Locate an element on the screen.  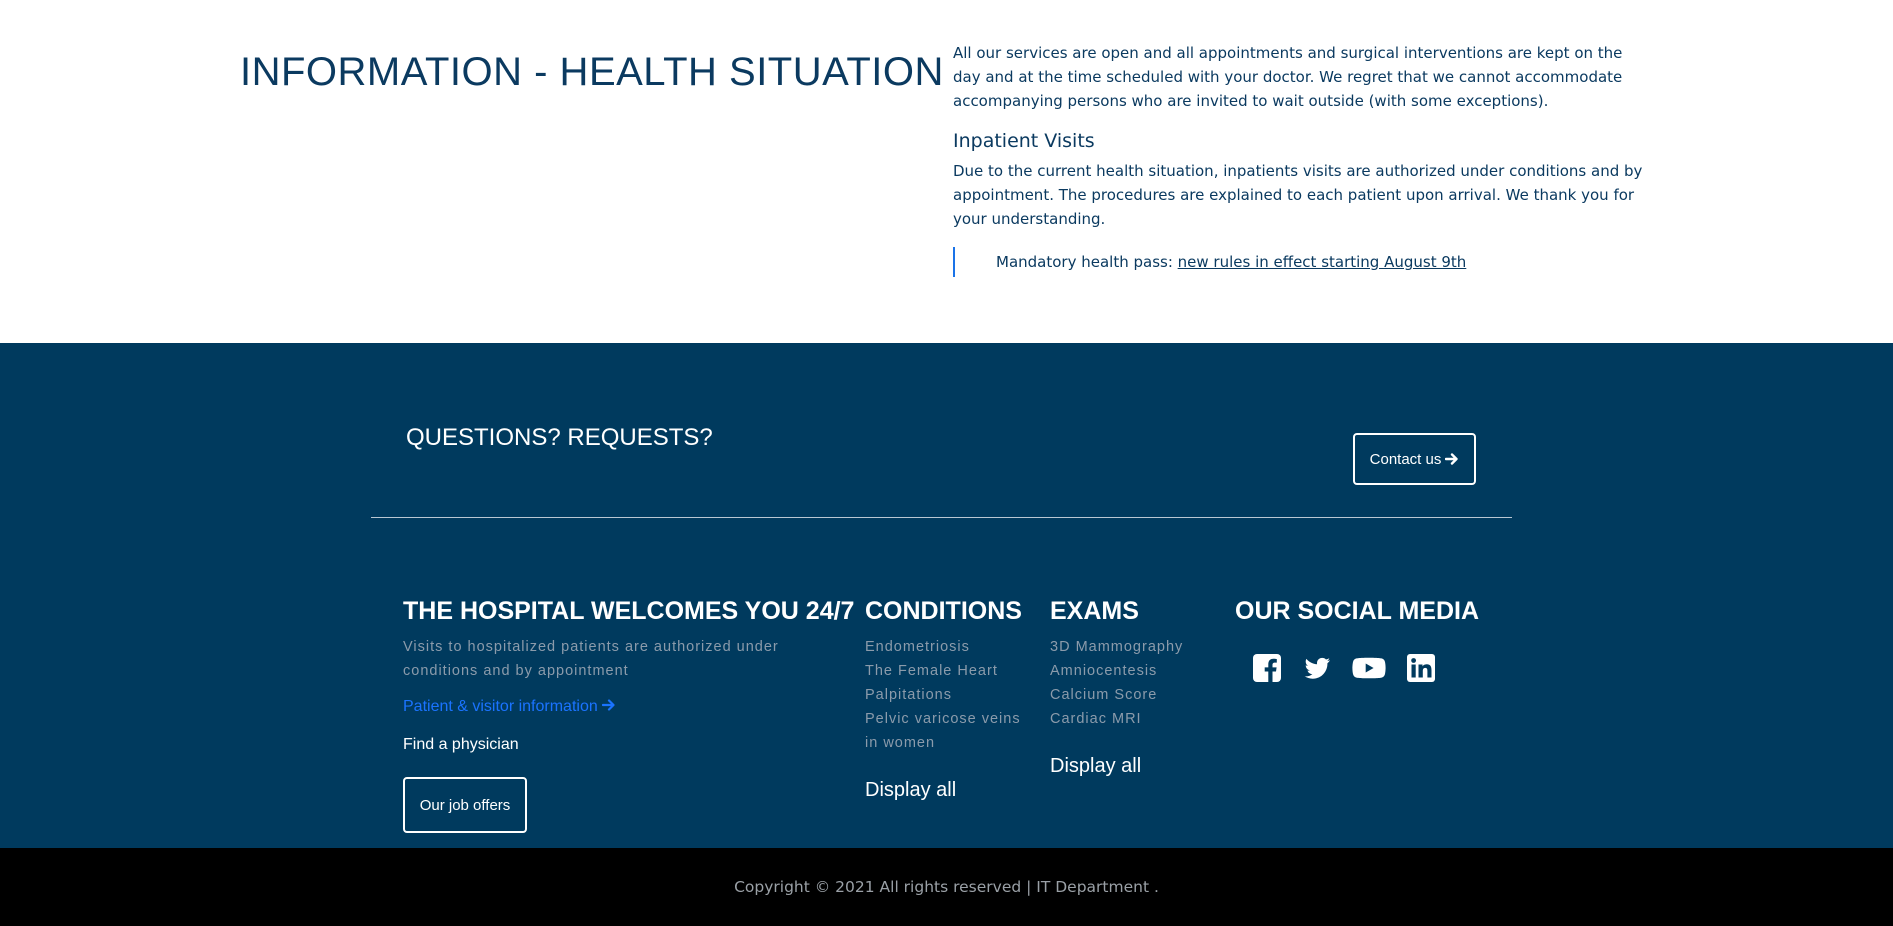
conditions-display-all-link: Display all is located at coordinates (910, 790).